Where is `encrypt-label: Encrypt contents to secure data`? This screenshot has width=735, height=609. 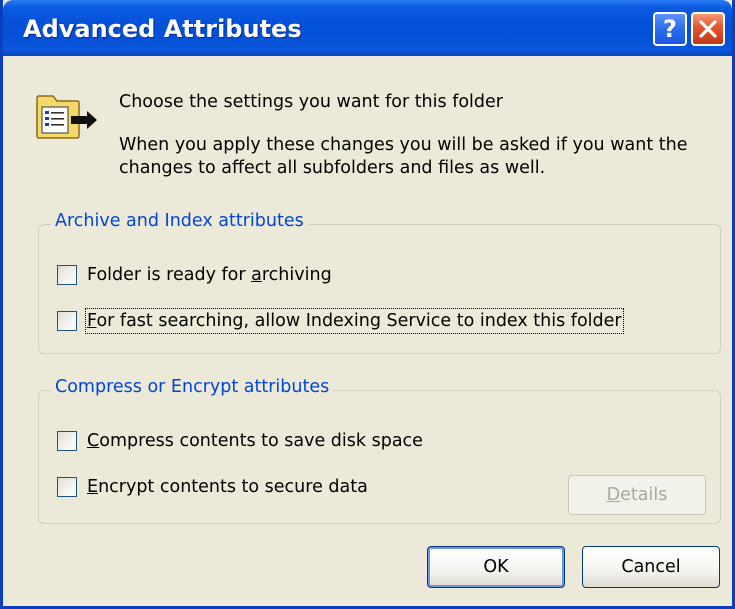 encrypt-label: Encrypt contents to secure data is located at coordinates (227, 487).